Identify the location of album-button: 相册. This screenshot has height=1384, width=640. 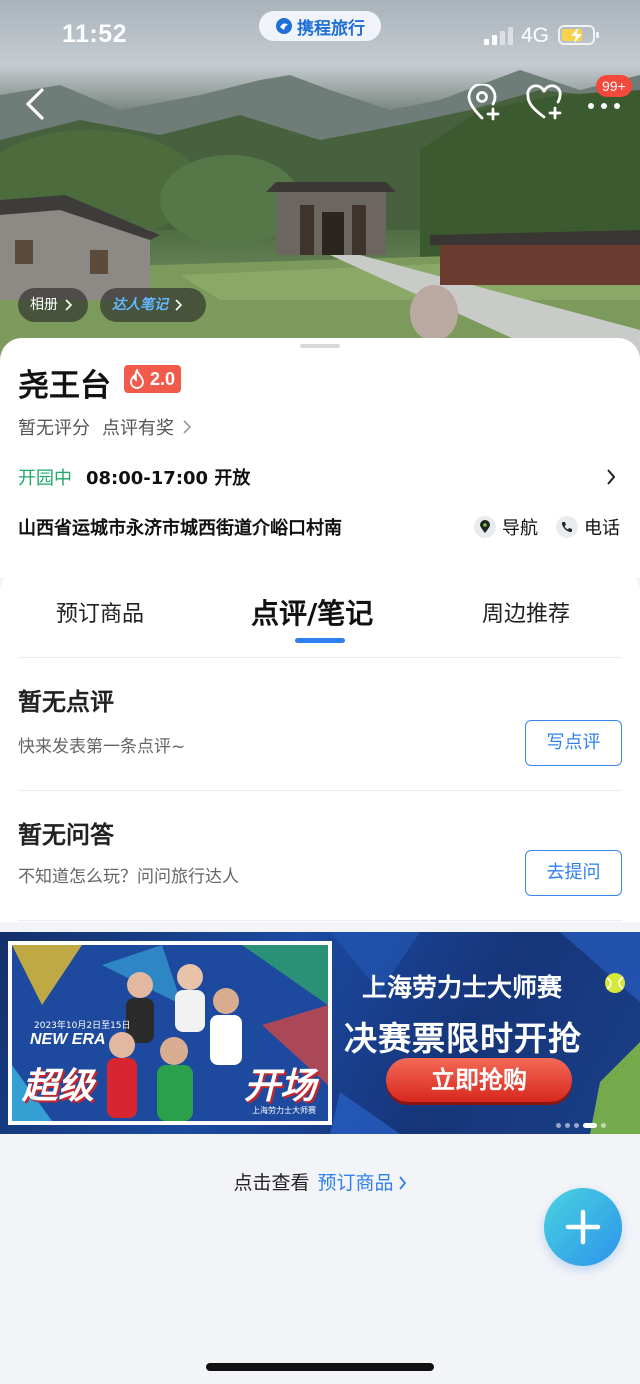
(53, 305).